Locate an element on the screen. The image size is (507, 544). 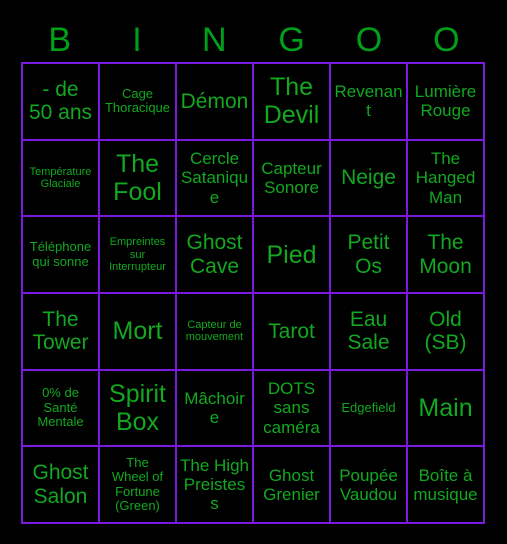
bingo-cell-label: DOTS sans caméra is located at coordinates (291, 408).